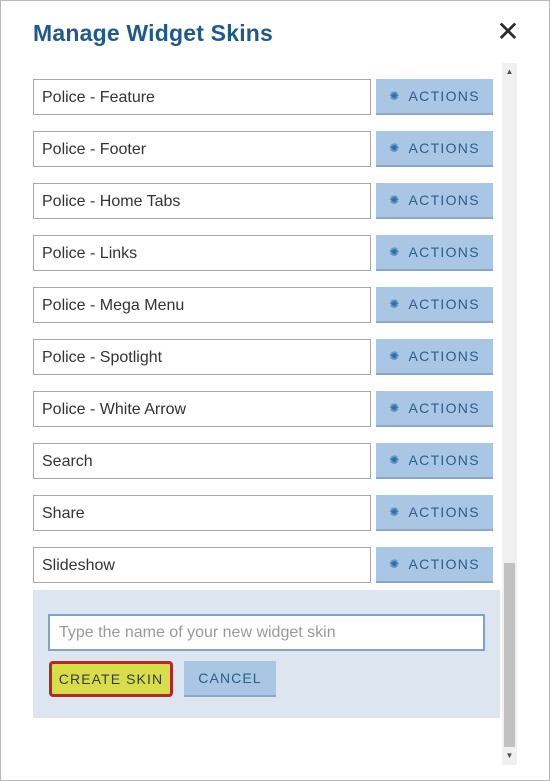 The image size is (550, 781). I want to click on skin-name-field: Share, so click(202, 513).